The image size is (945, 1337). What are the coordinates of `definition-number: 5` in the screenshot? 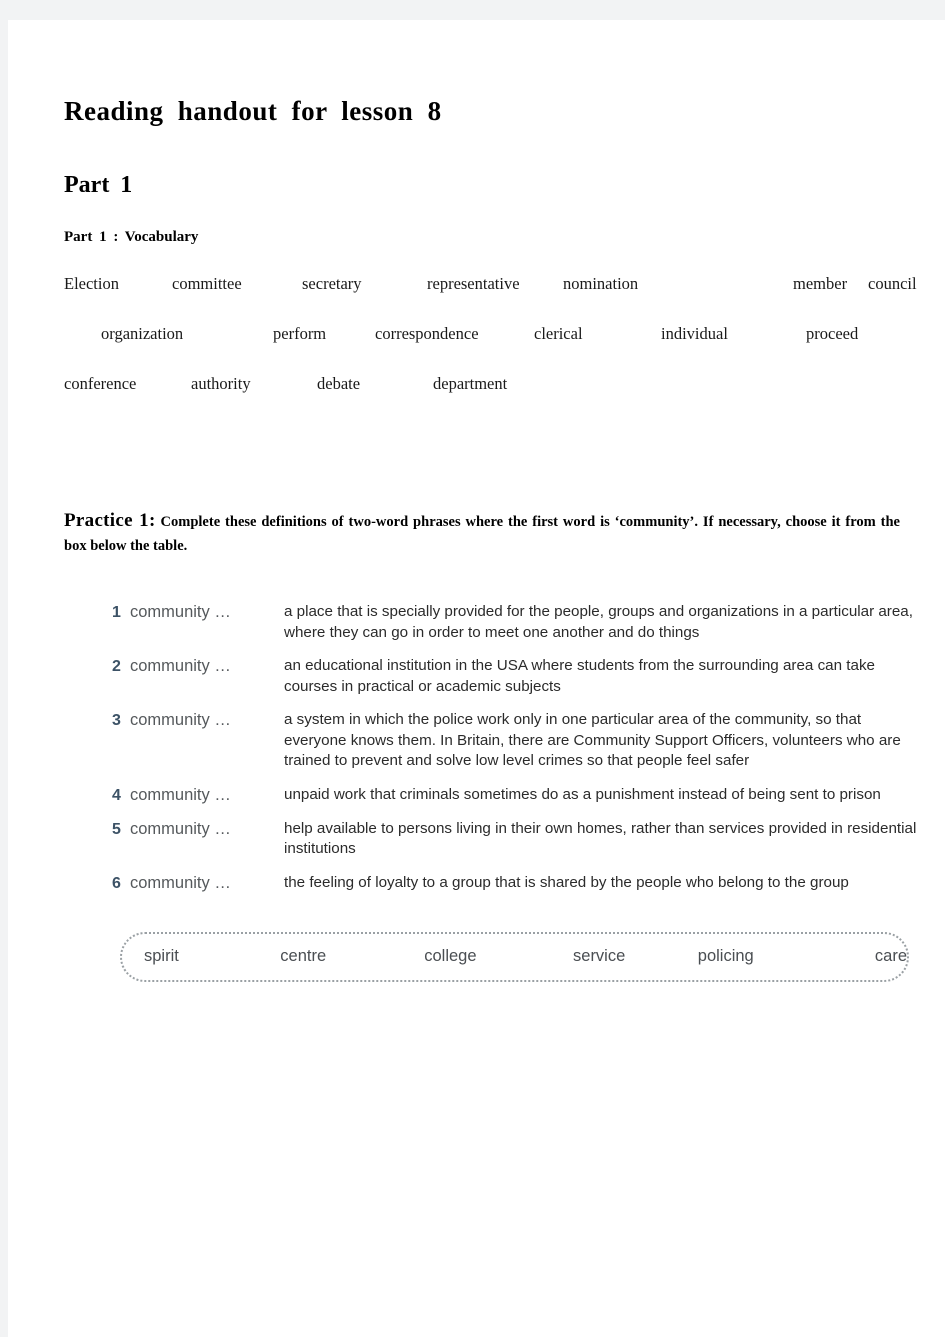 It's located at (116, 829).